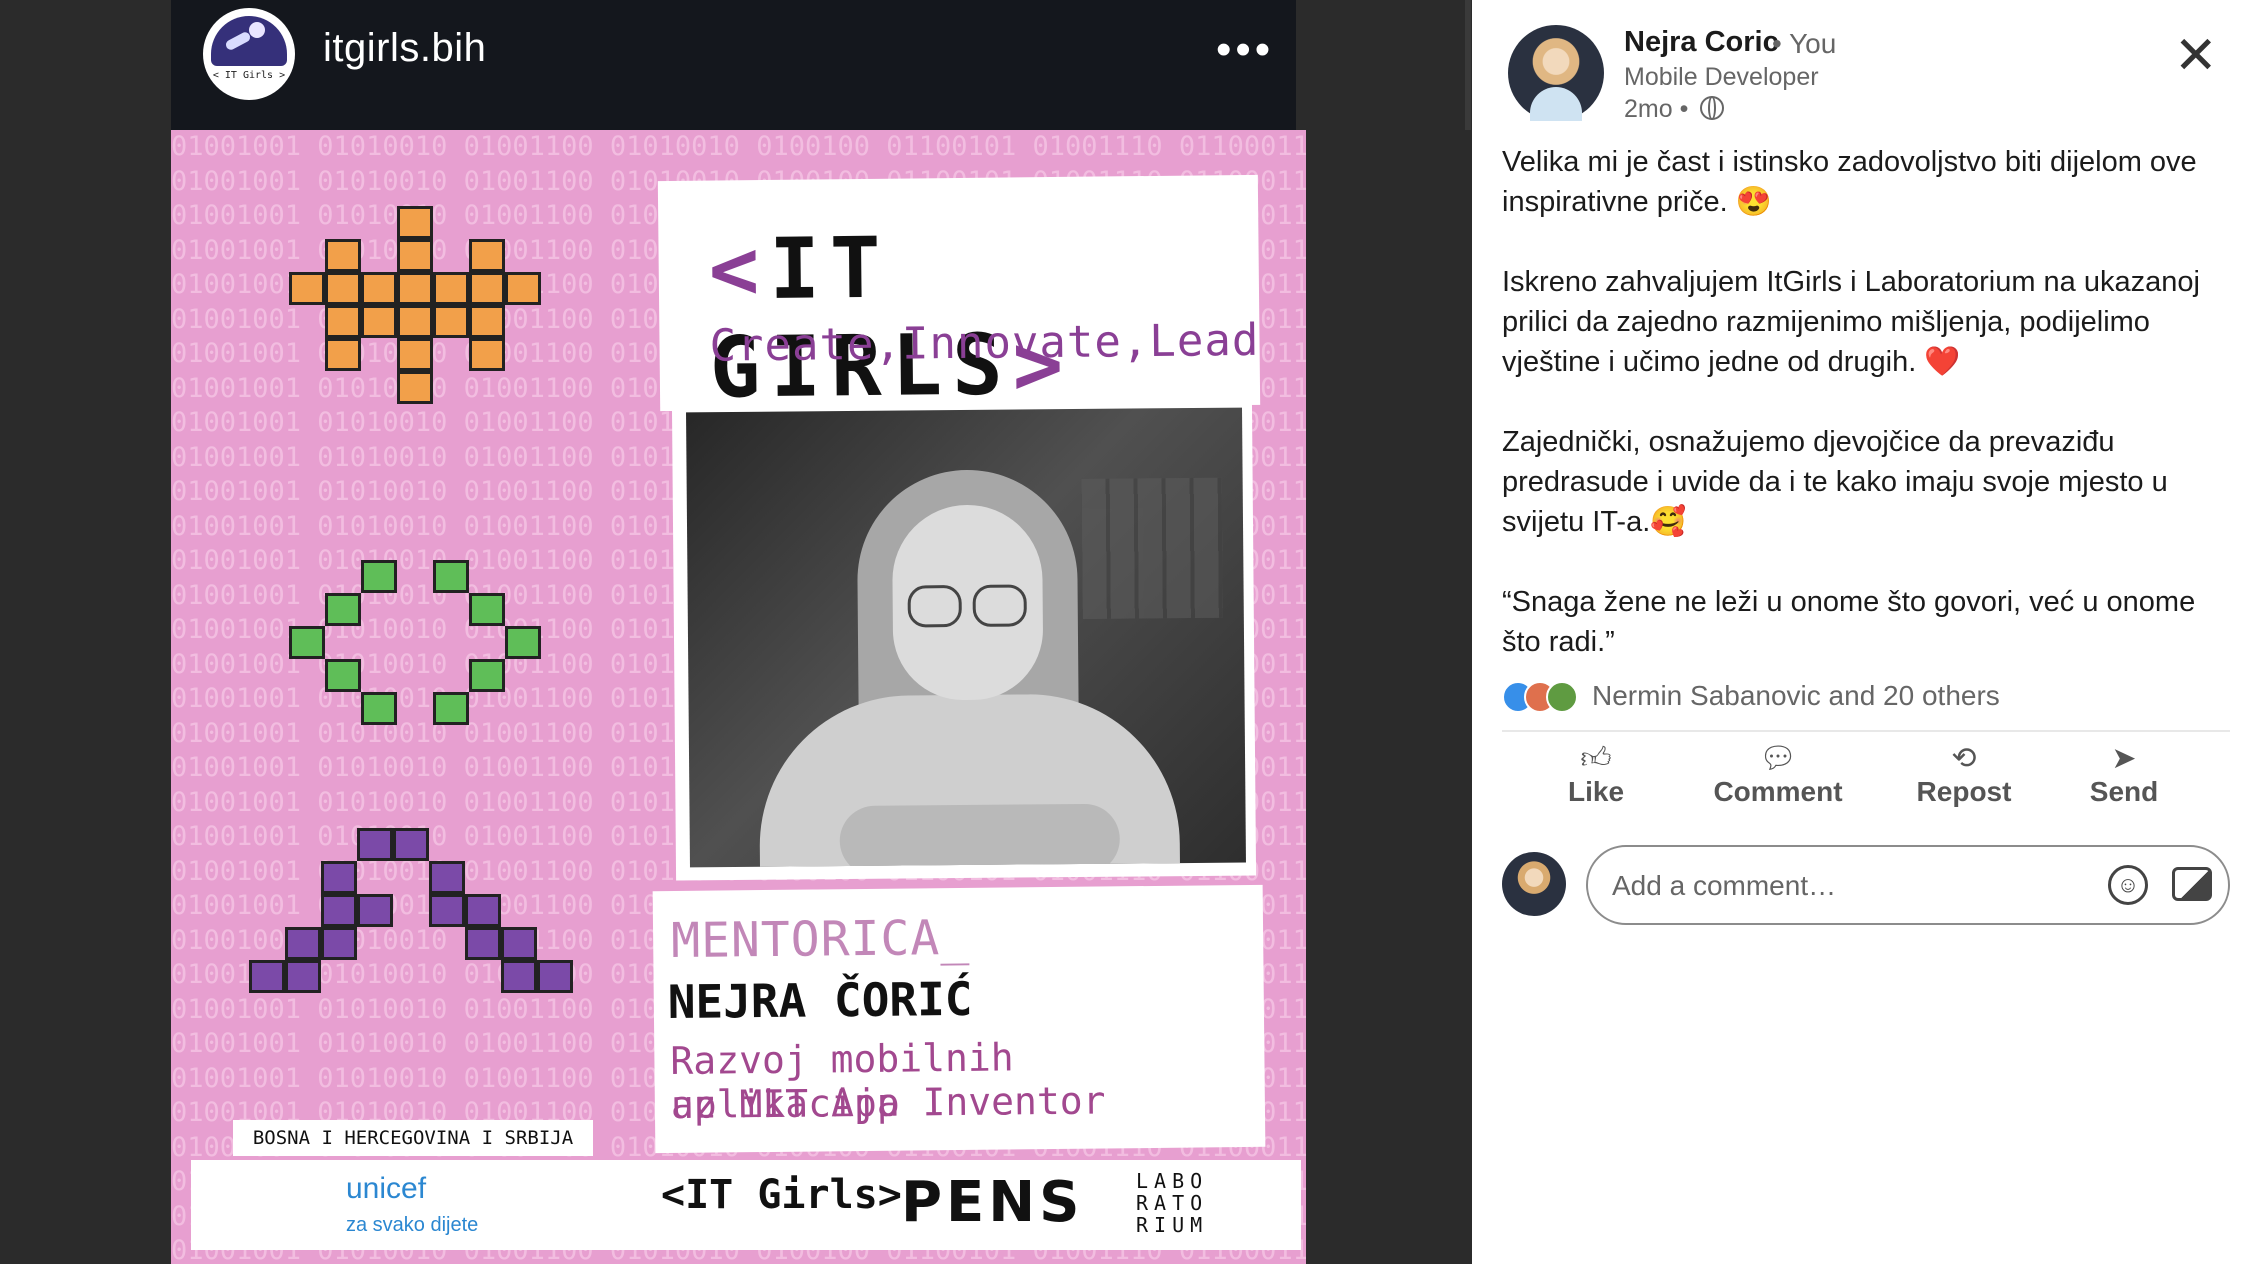 The image size is (2250, 1264). What do you see at coordinates (1596, 758) in the screenshot?
I see `thumbs-up-icon: 👍︎` at bounding box center [1596, 758].